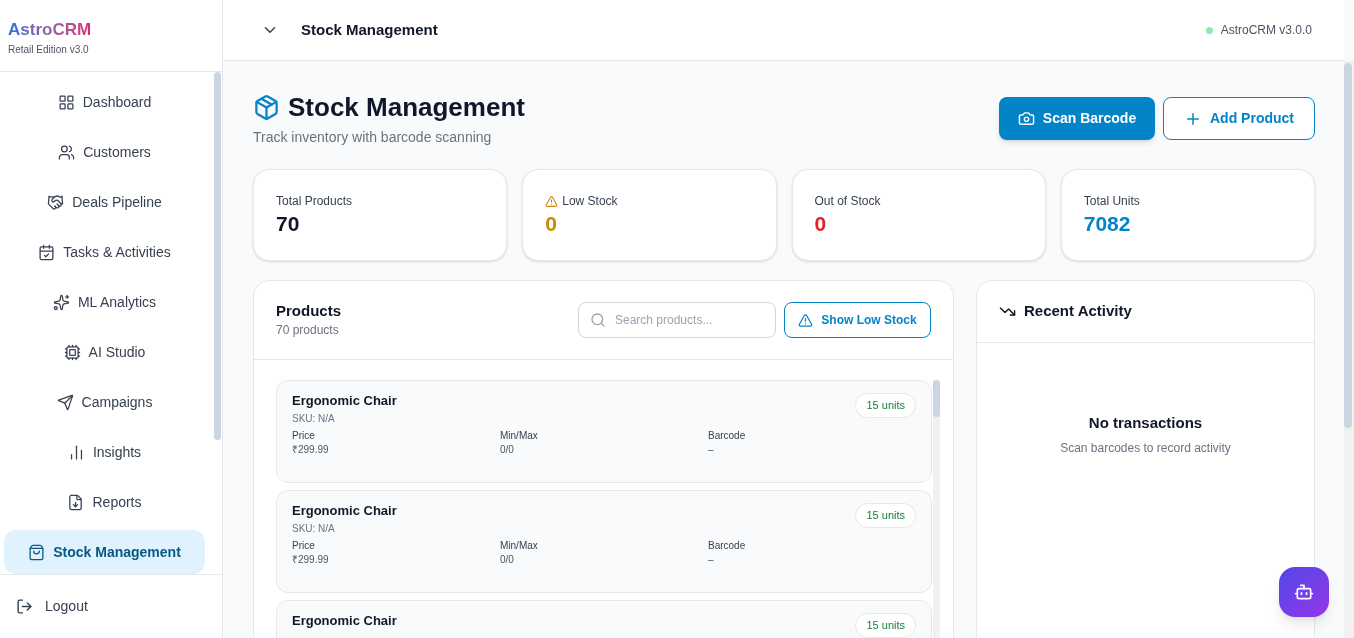 Image resolution: width=1354 pixels, height=638 pixels. I want to click on page-subtitle: Track inventory with barcode scanning, so click(373, 137).